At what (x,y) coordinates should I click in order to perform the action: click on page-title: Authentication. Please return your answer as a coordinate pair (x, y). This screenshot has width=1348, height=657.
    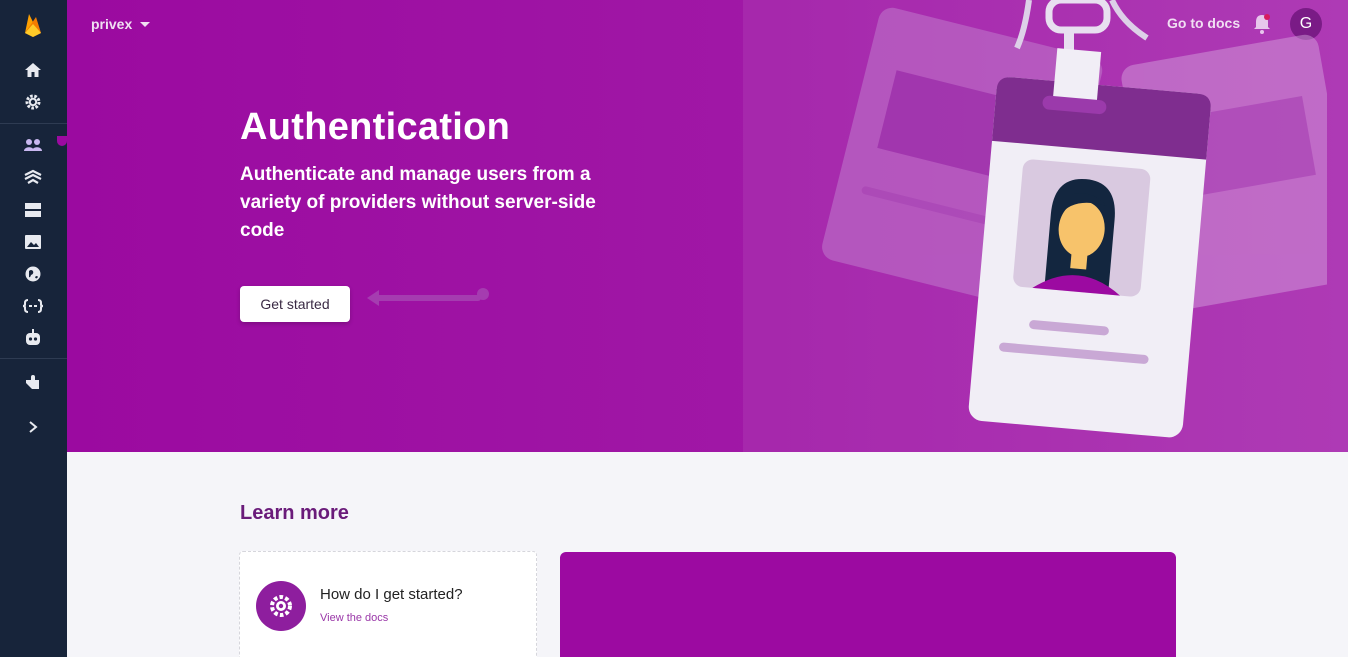
    Looking at the image, I should click on (375, 127).